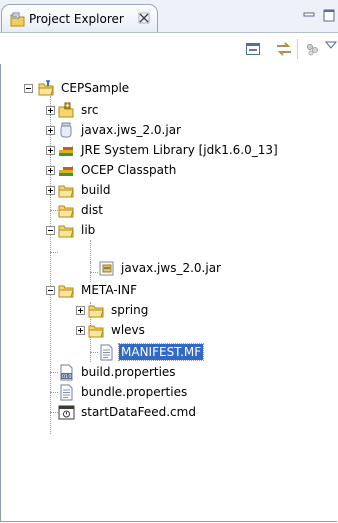 The width and height of the screenshot is (338, 523). I want to click on tree-item-label: startDataFeed.cmd, so click(138, 412).